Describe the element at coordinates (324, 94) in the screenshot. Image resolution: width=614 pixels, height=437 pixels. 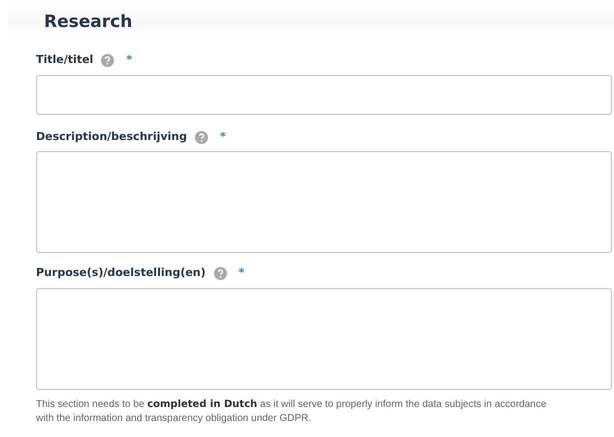
I see `text-input` at that location.